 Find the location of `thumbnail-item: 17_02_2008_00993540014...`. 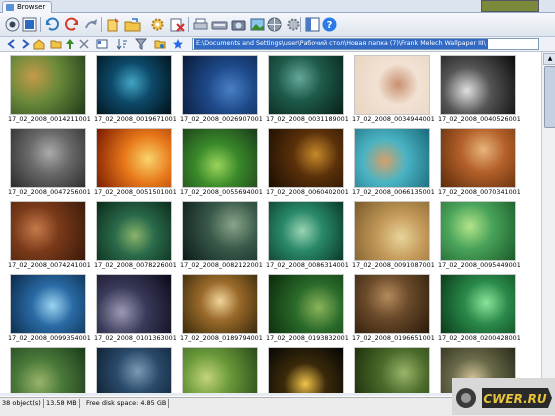

thumbnail-item: 17_02_2008_00993540014... is located at coordinates (45, 307).